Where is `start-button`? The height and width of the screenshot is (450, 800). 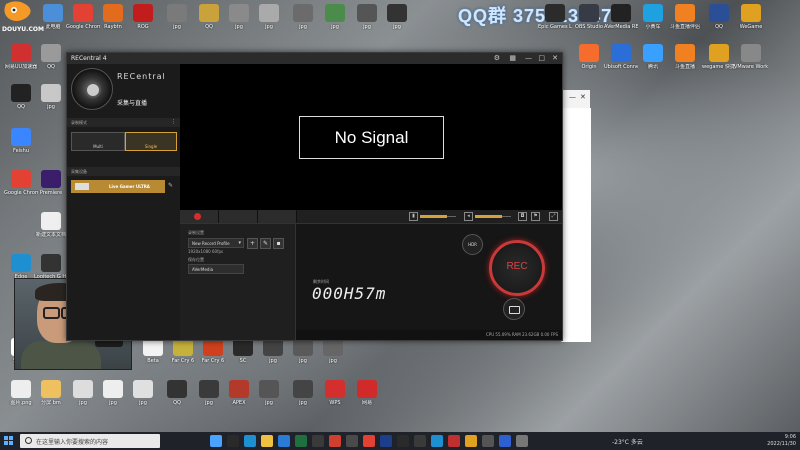 start-button is located at coordinates (9, 441).